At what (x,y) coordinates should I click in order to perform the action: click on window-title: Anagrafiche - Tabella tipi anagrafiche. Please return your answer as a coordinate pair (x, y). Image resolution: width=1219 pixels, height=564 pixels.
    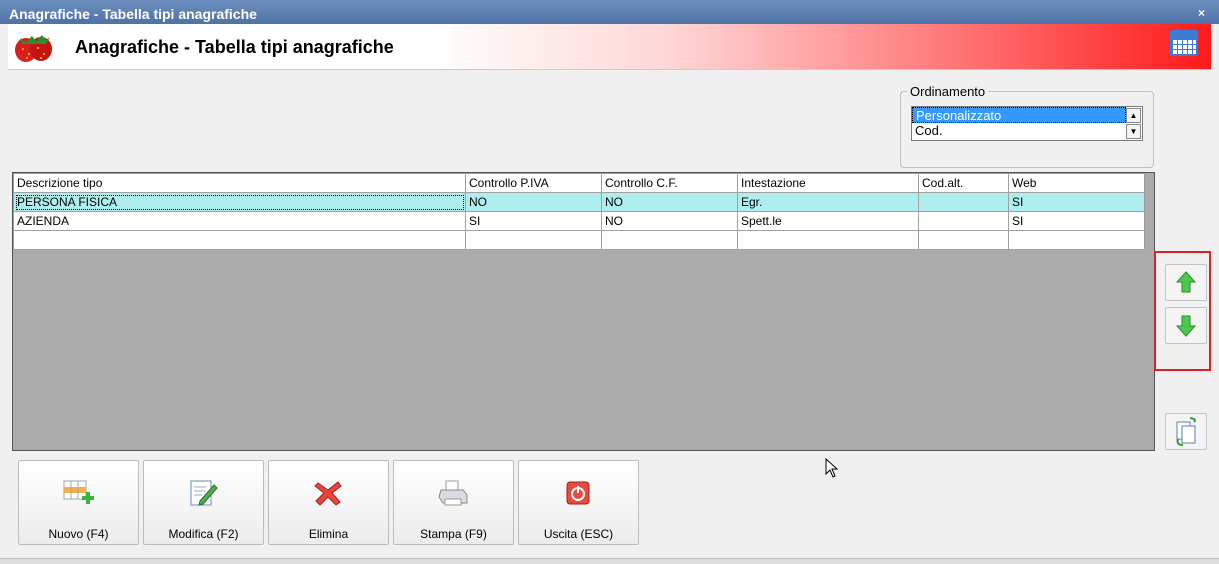
    Looking at the image, I should click on (133, 14).